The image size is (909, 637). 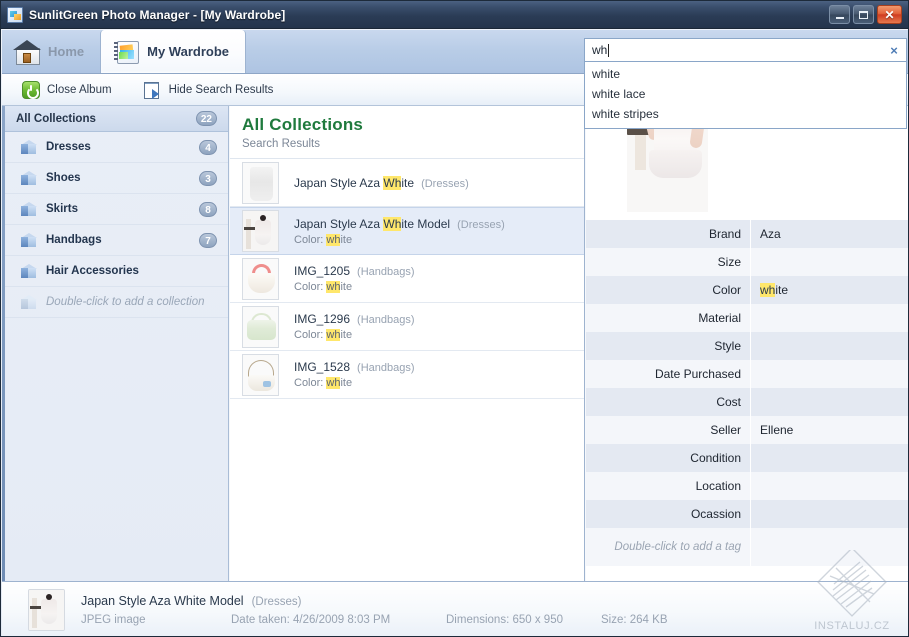 What do you see at coordinates (747, 234) in the screenshot?
I see `property-row-brand: Brand Aza` at bounding box center [747, 234].